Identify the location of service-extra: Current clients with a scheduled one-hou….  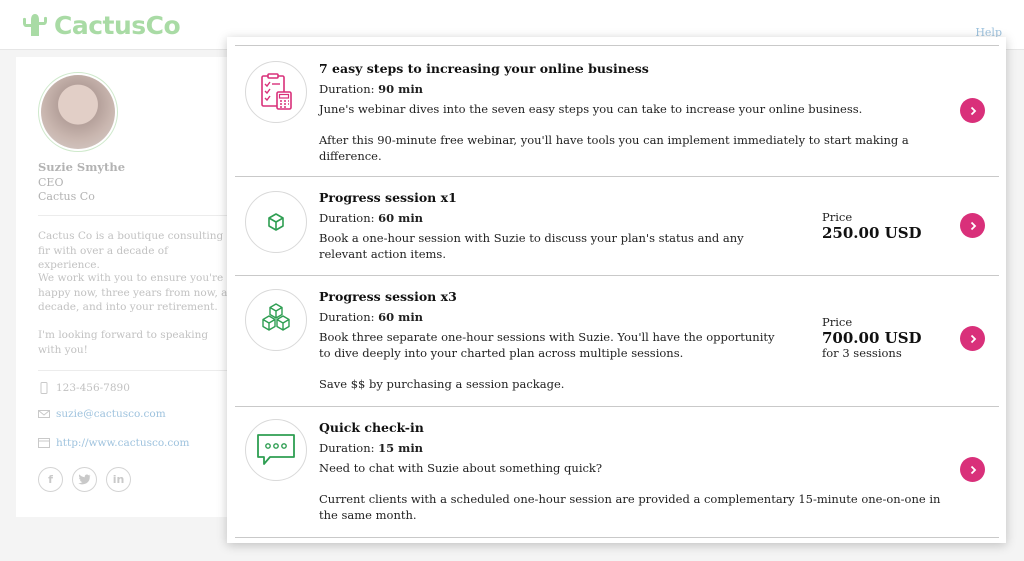
(630, 507).